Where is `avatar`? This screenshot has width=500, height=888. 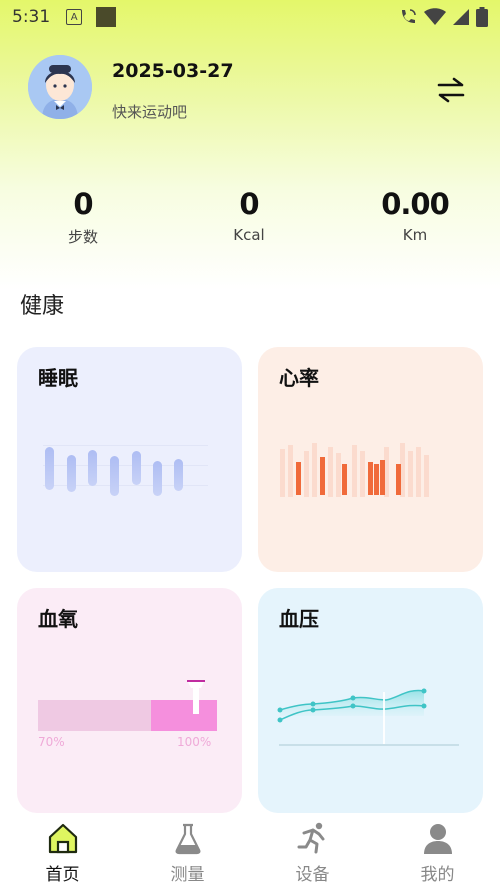 avatar is located at coordinates (60, 87).